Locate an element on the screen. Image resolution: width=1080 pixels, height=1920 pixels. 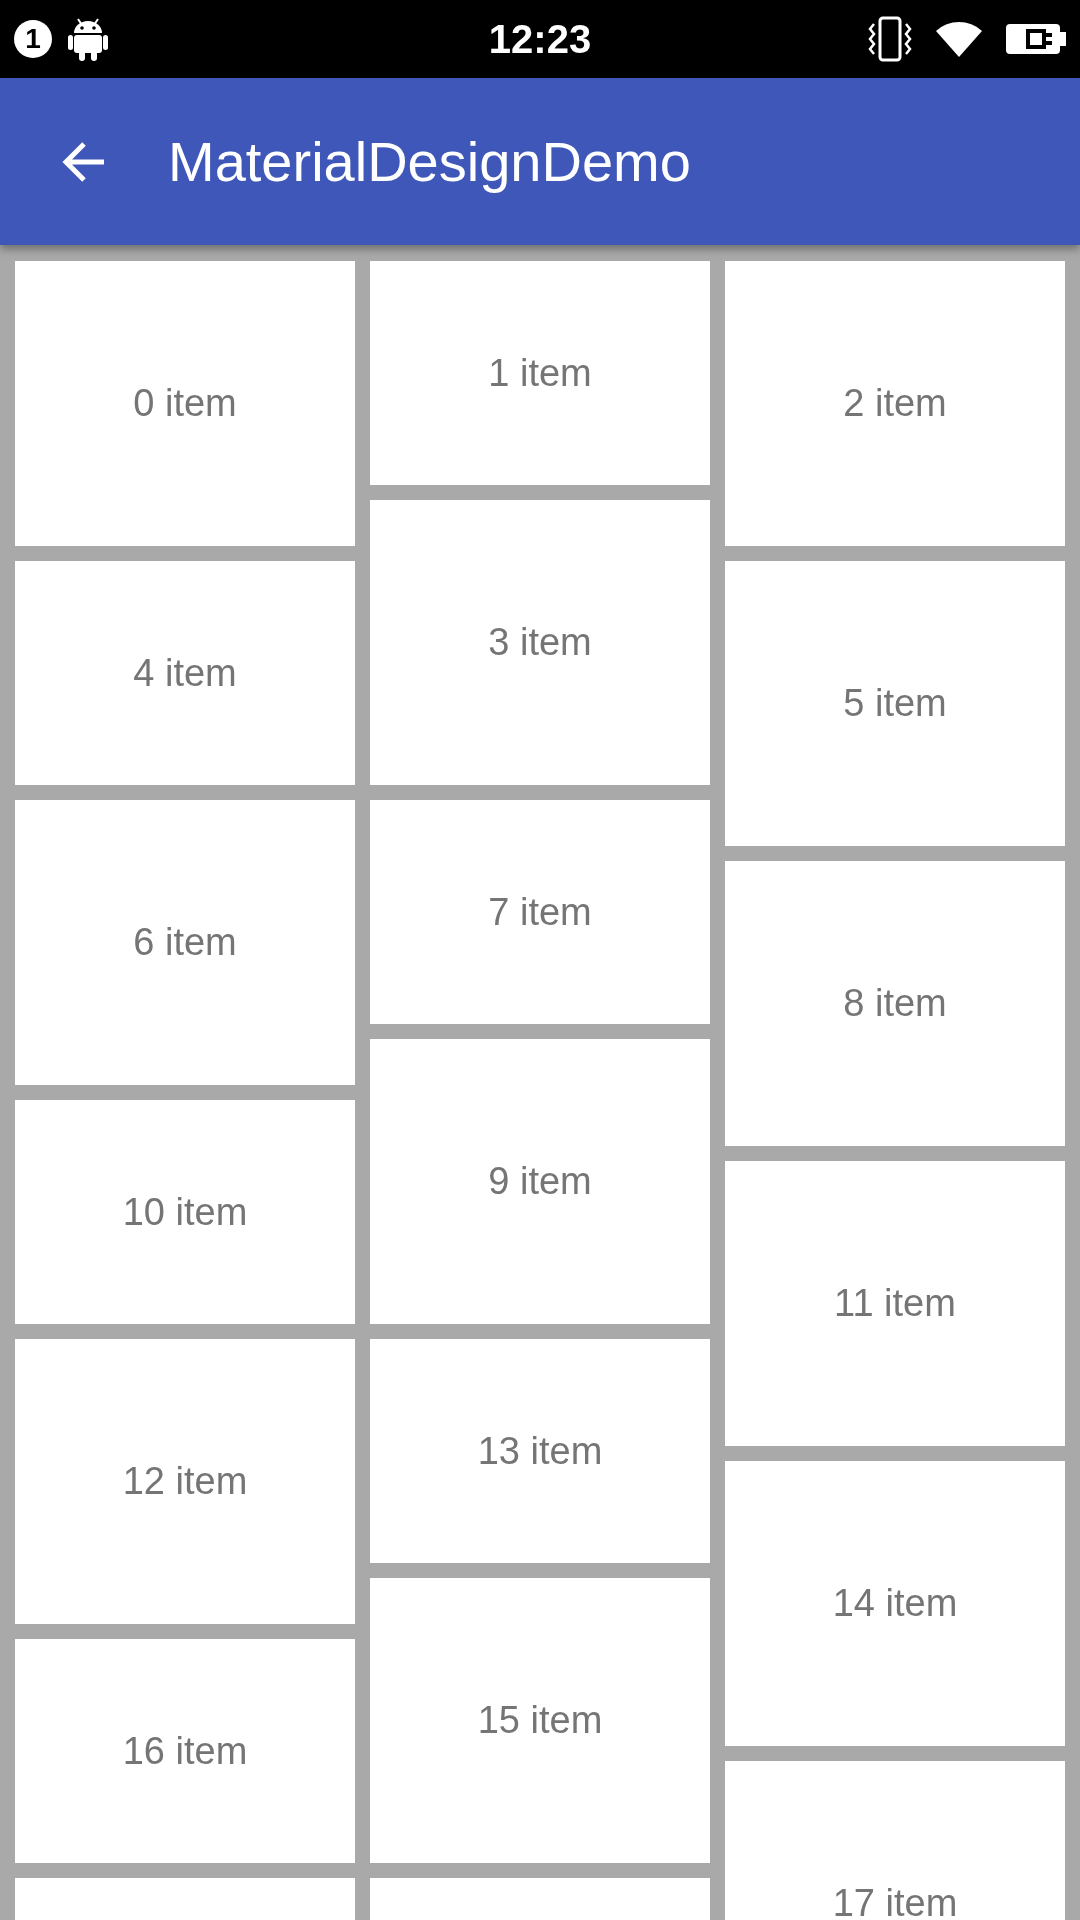
card-label: 7 item is located at coordinates (540, 912).